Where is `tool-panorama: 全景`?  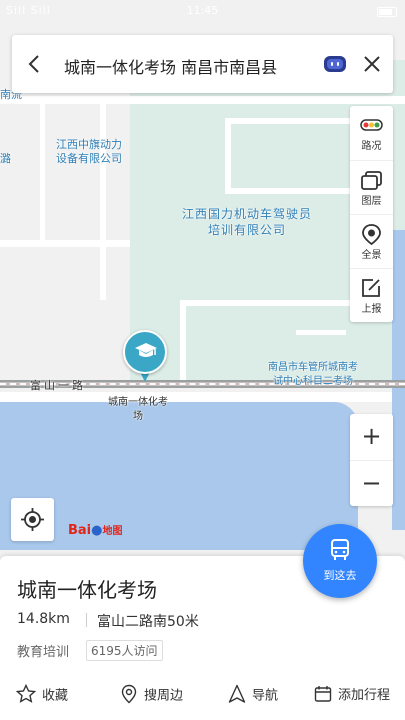 tool-panorama: 全景 is located at coordinates (371, 241).